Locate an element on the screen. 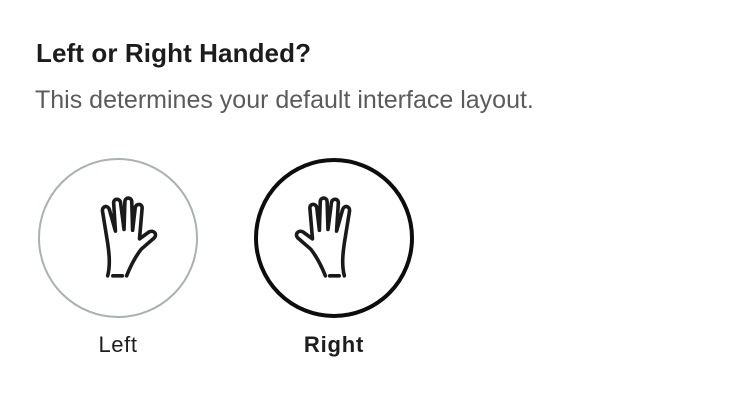 The height and width of the screenshot is (419, 739). right-hand-circle is located at coordinates (334, 238).